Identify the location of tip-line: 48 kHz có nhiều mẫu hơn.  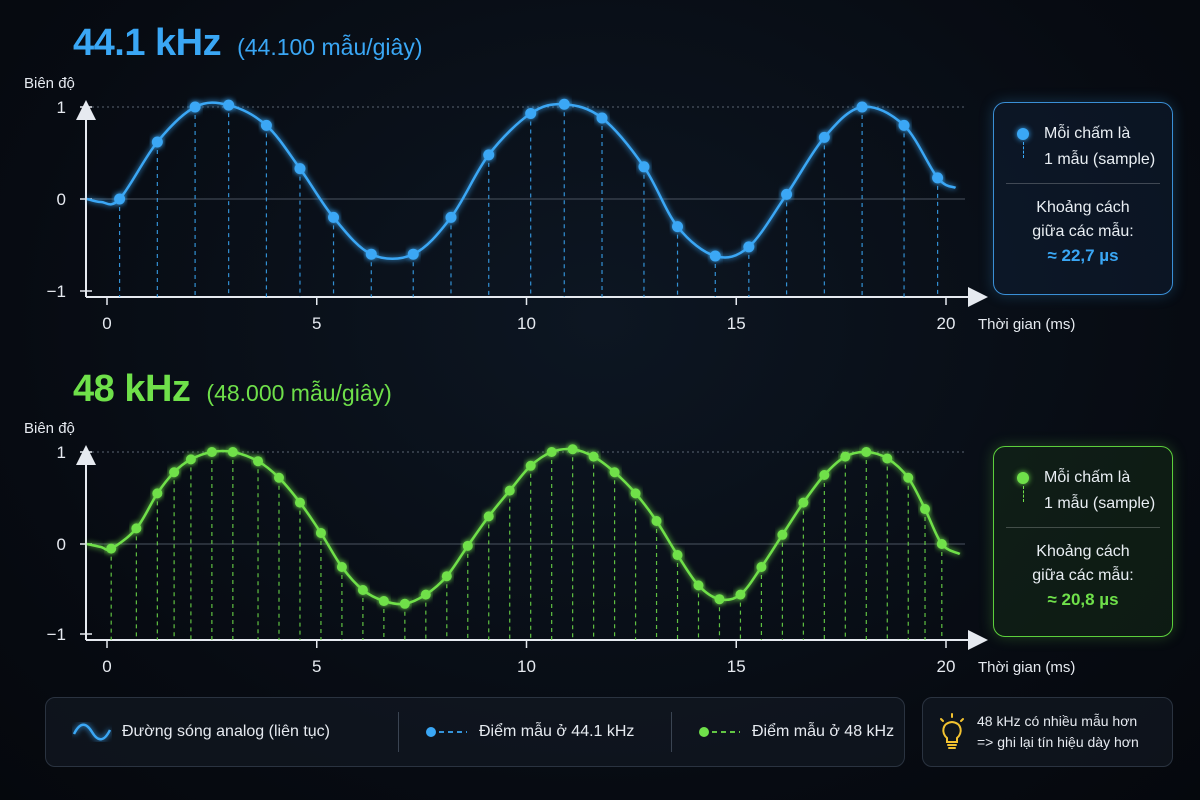
(1057, 721).